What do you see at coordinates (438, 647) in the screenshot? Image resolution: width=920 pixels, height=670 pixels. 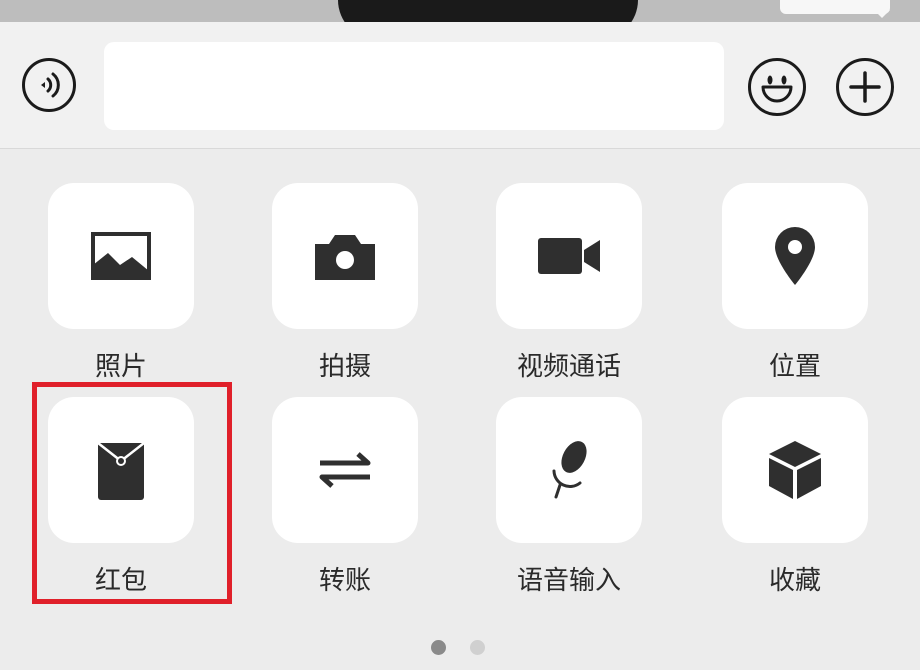 I see `page-indicator-dot-active` at bounding box center [438, 647].